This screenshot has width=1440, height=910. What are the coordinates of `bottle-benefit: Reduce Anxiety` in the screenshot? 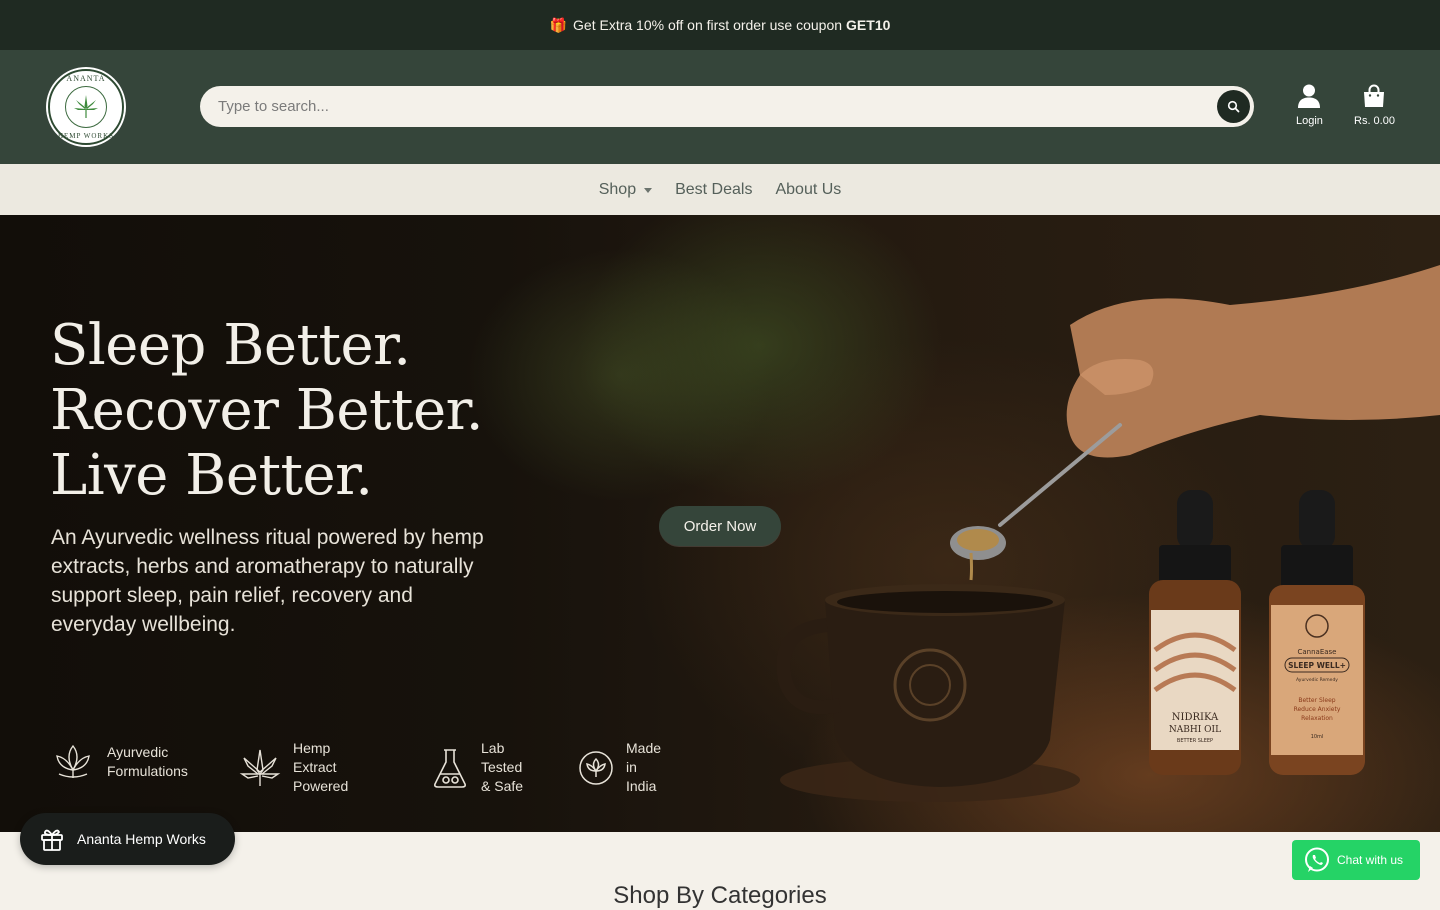 It's located at (1317, 709).